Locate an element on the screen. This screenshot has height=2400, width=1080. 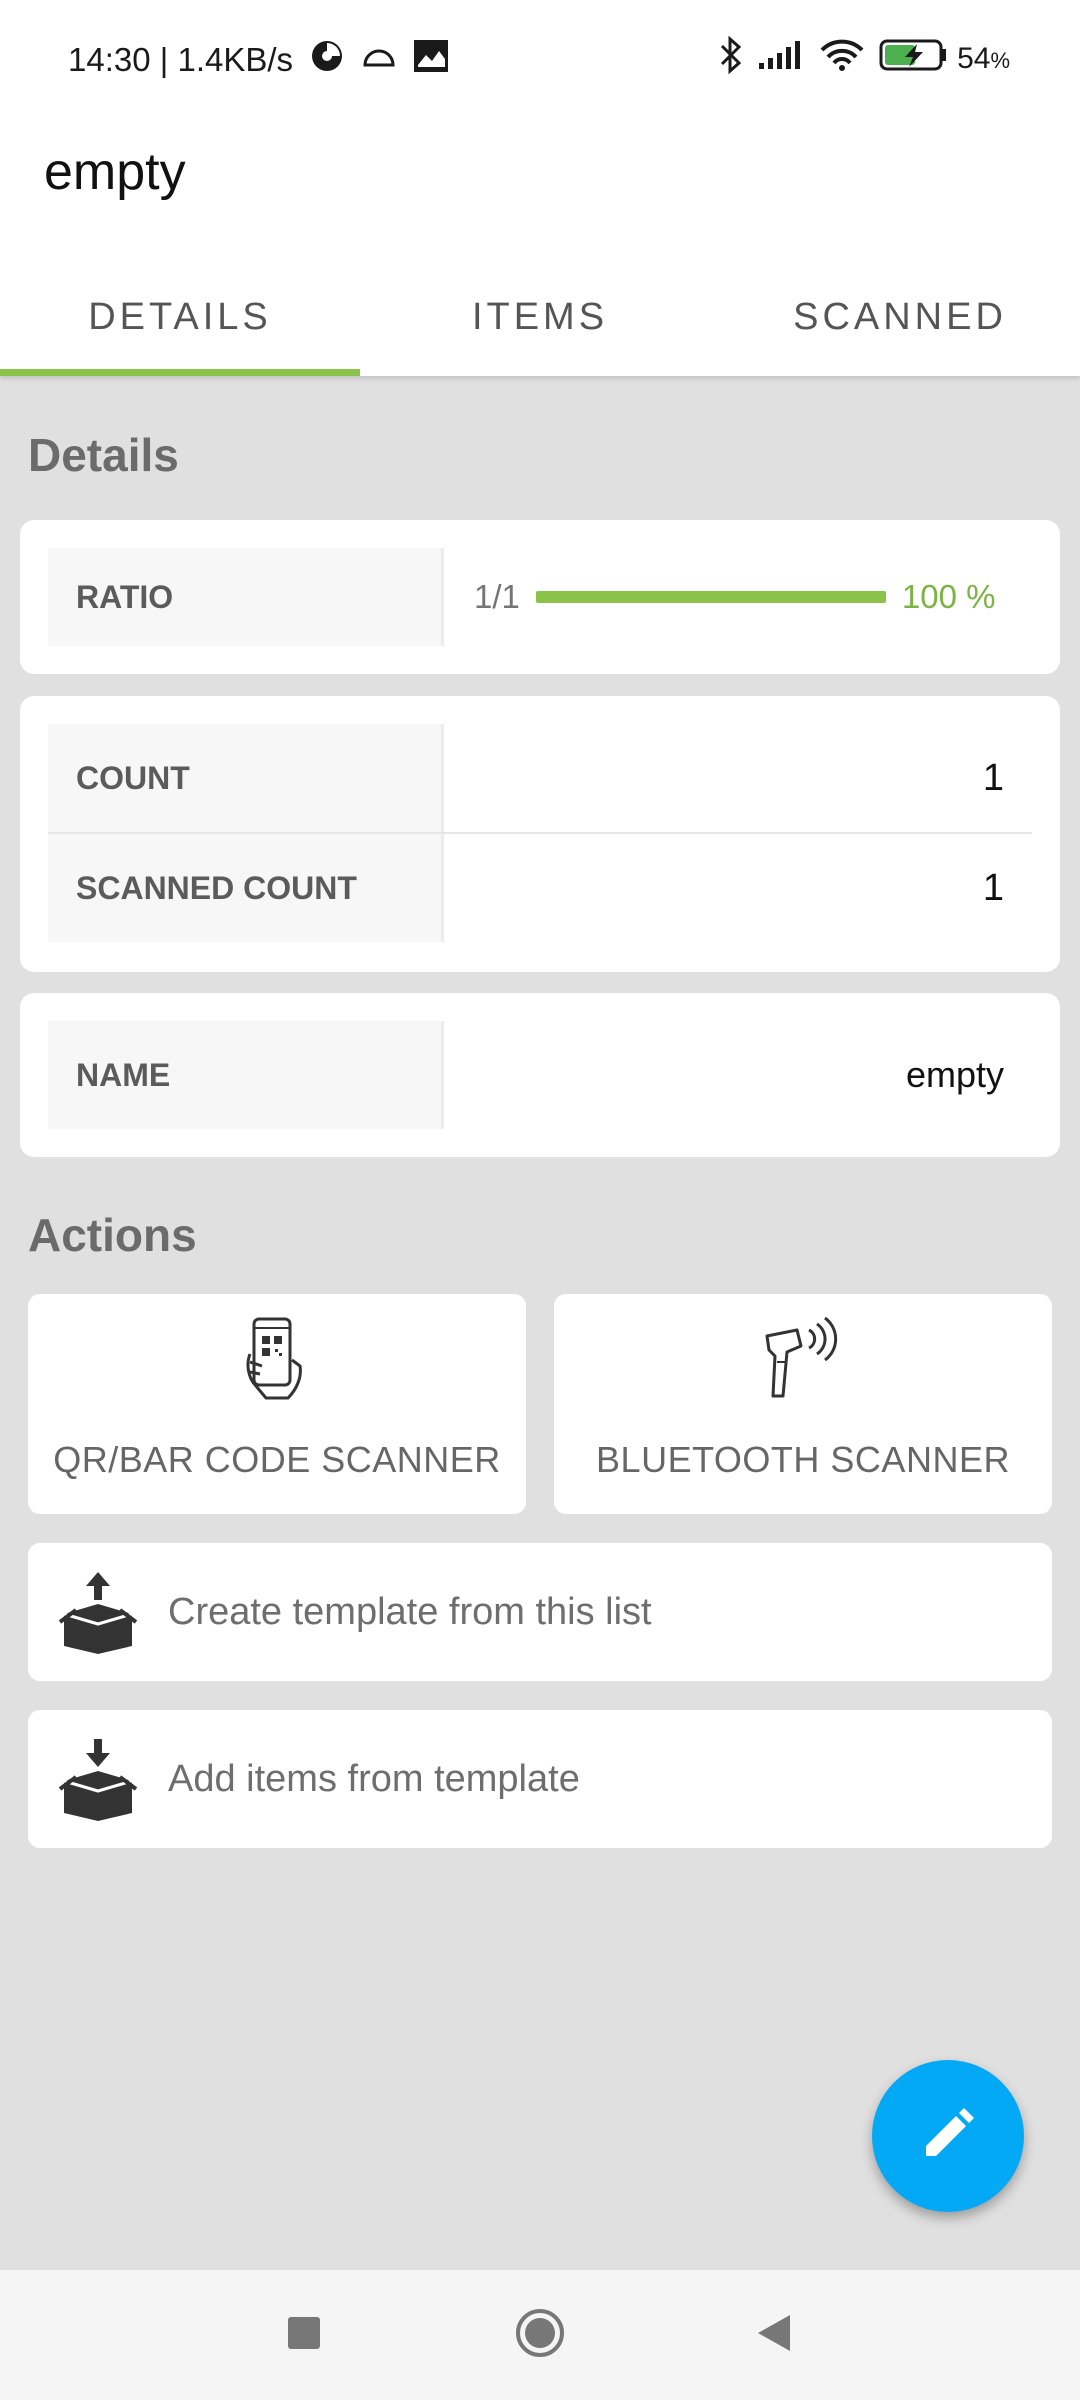
ratio-card: RATIO 1/1 100 % is located at coordinates (540, 597).